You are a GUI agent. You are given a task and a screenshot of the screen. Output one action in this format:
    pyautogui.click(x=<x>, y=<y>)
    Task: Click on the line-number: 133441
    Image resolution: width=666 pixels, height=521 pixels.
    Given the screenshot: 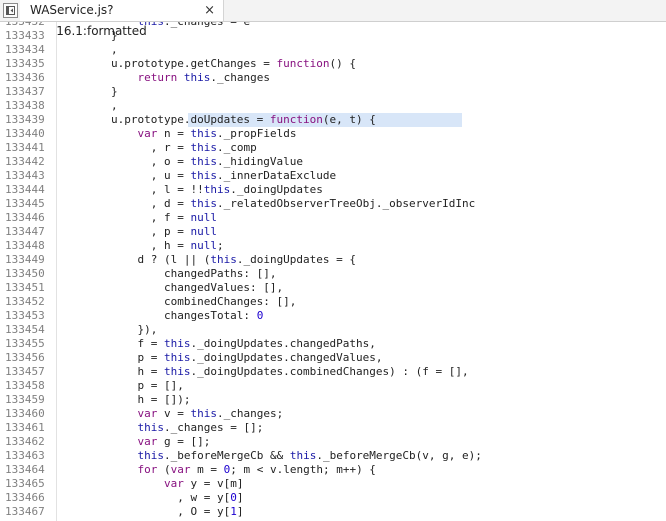 What is the action you would take?
    pyautogui.click(x=25, y=148)
    